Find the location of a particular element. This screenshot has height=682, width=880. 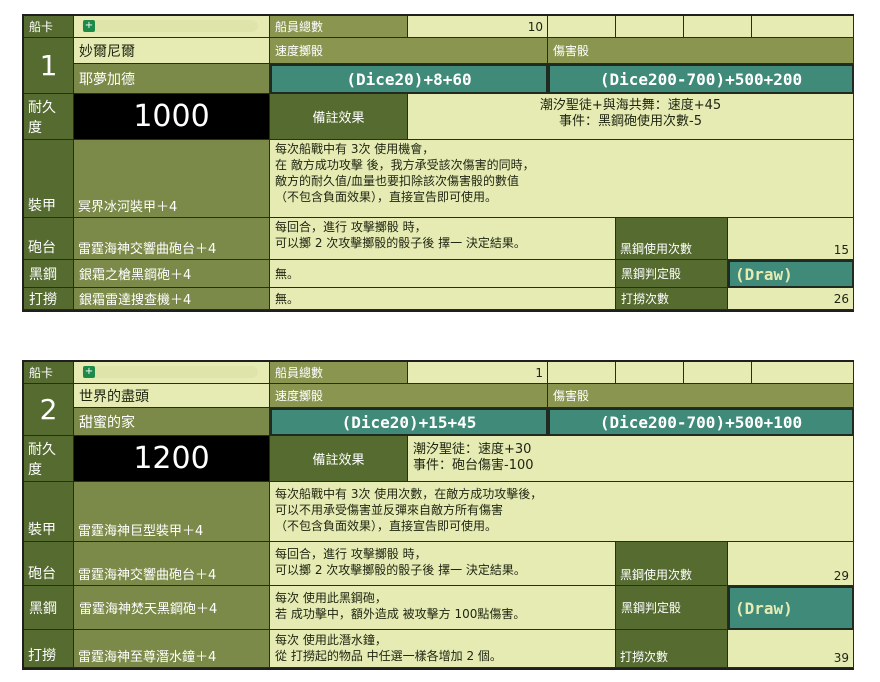

steel-uses-label-text: 黑鋼使用次數 is located at coordinates (656, 249).